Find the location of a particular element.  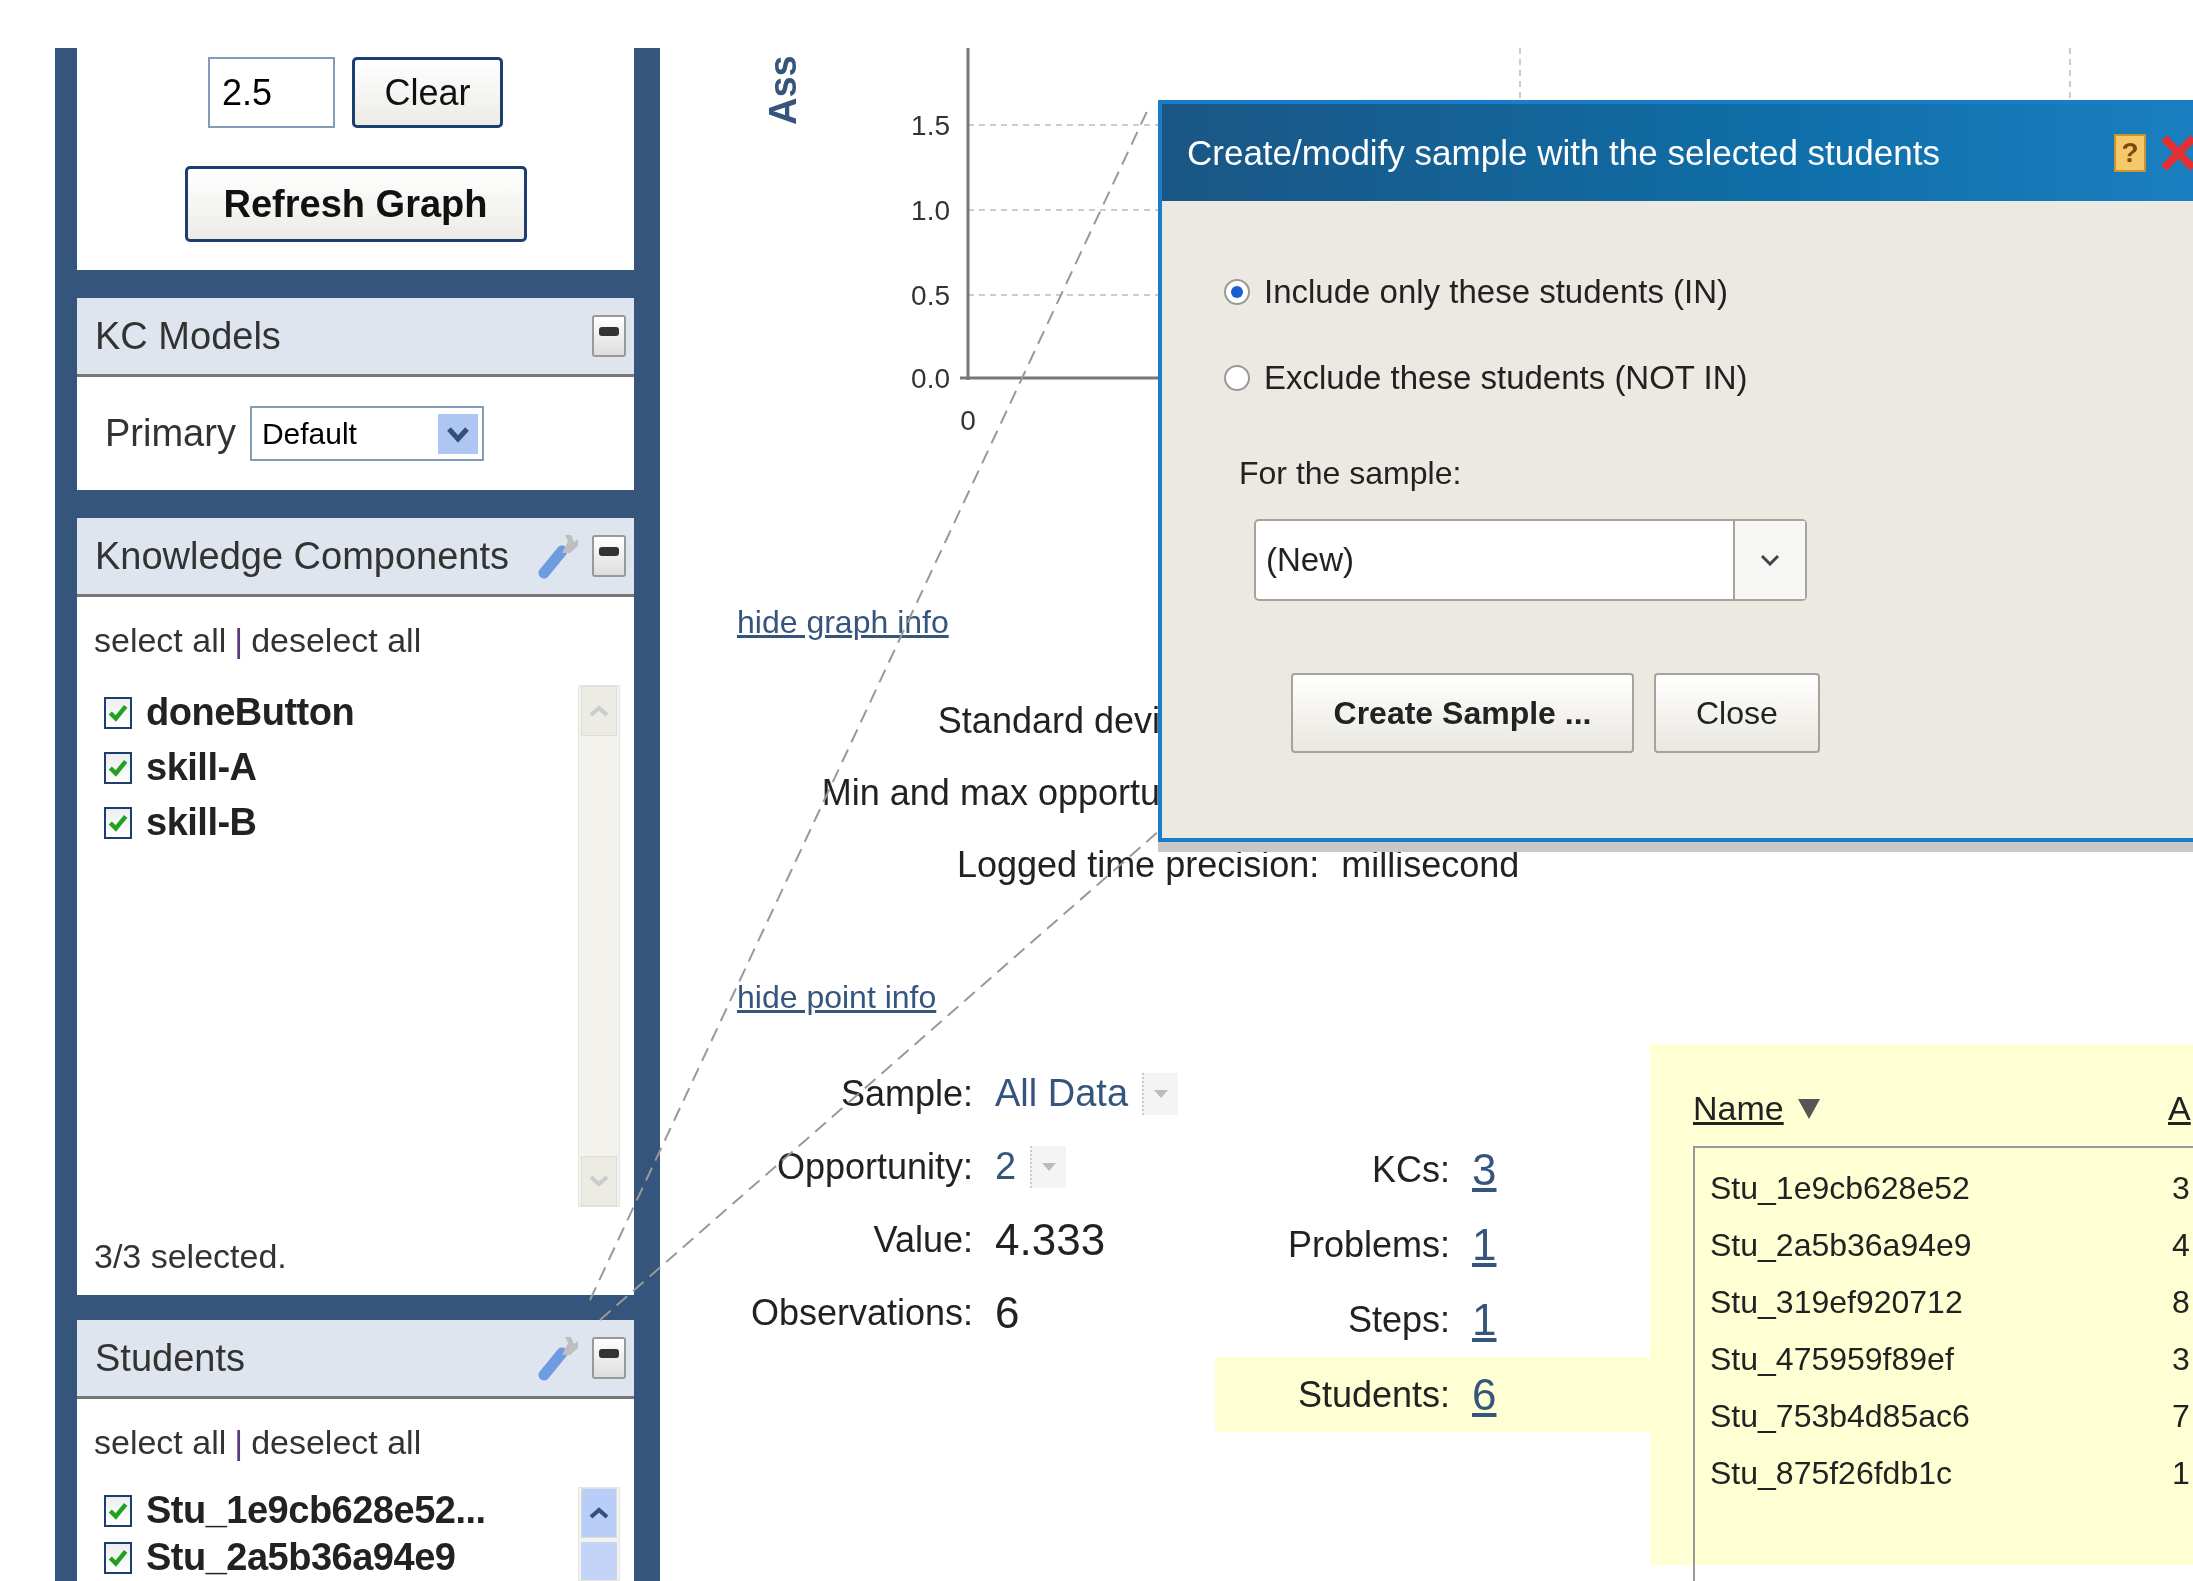

list-item-label: Stu_2a5b36a94e9 is located at coordinates (301, 1557).